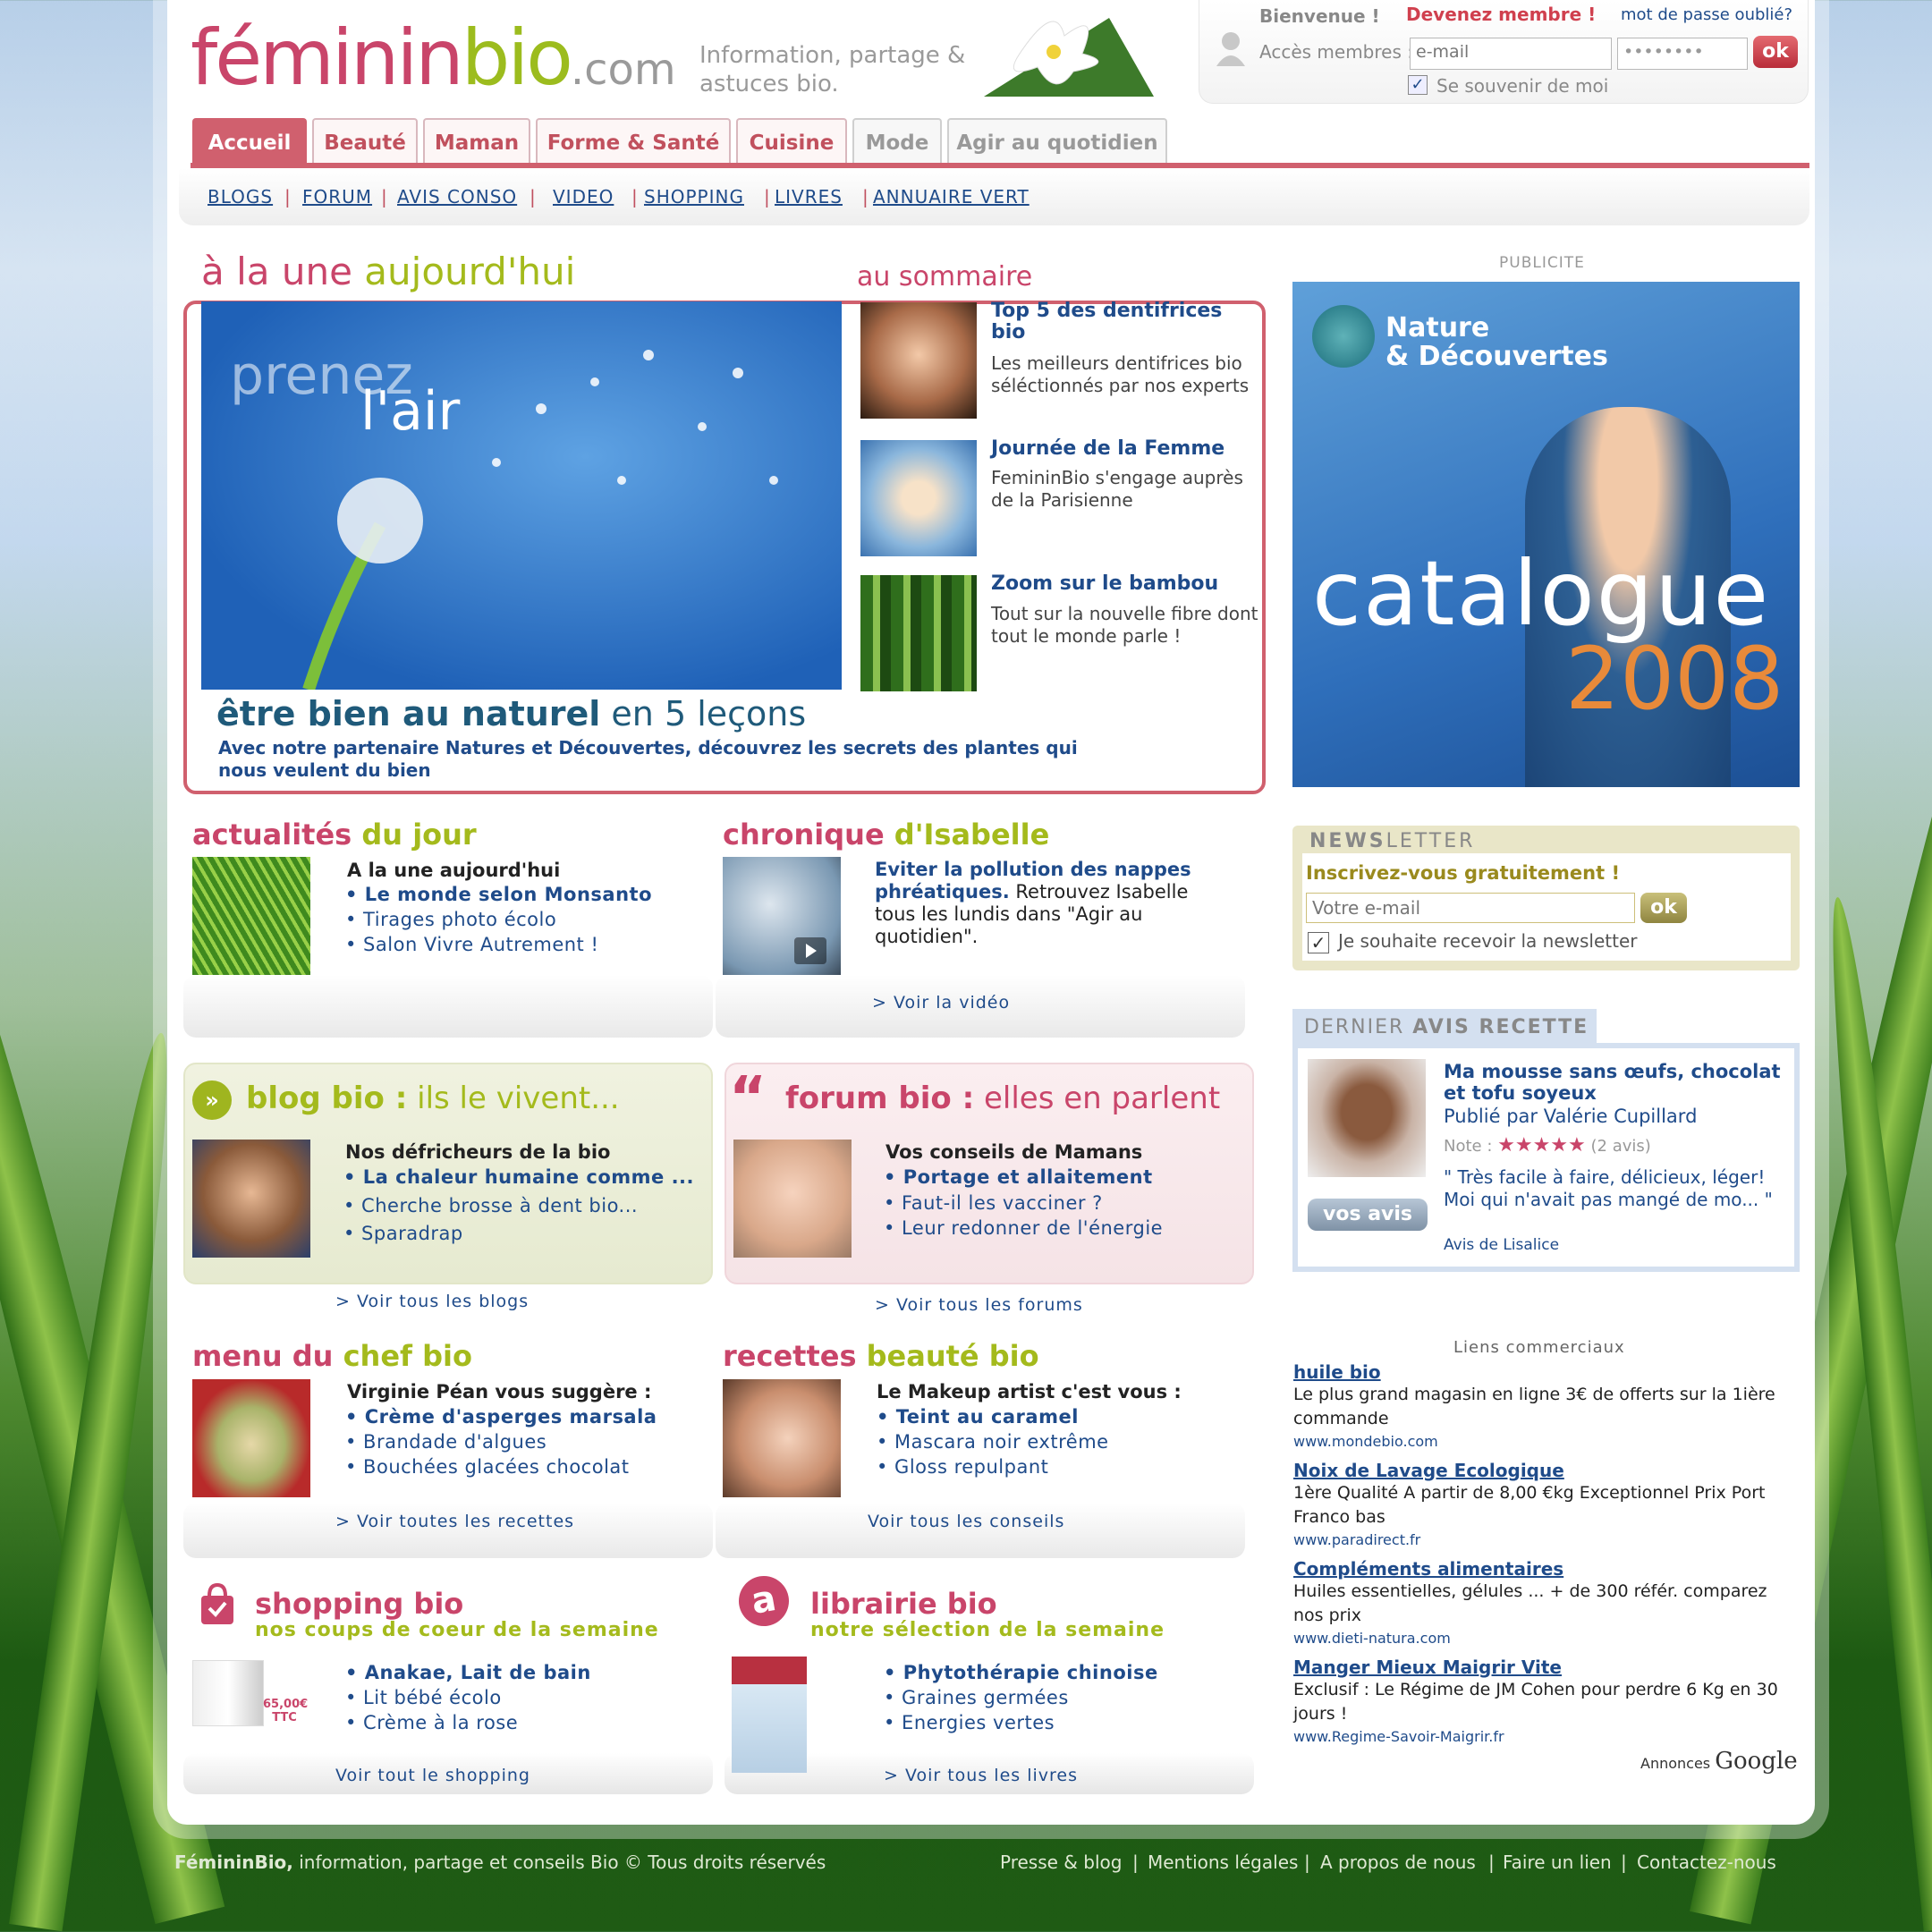 The height and width of the screenshot is (1932, 1932). Describe the element at coordinates (1547, 1145) in the screenshot. I see `recipe-note: Note : ★★★★★ (2 avis)` at that location.